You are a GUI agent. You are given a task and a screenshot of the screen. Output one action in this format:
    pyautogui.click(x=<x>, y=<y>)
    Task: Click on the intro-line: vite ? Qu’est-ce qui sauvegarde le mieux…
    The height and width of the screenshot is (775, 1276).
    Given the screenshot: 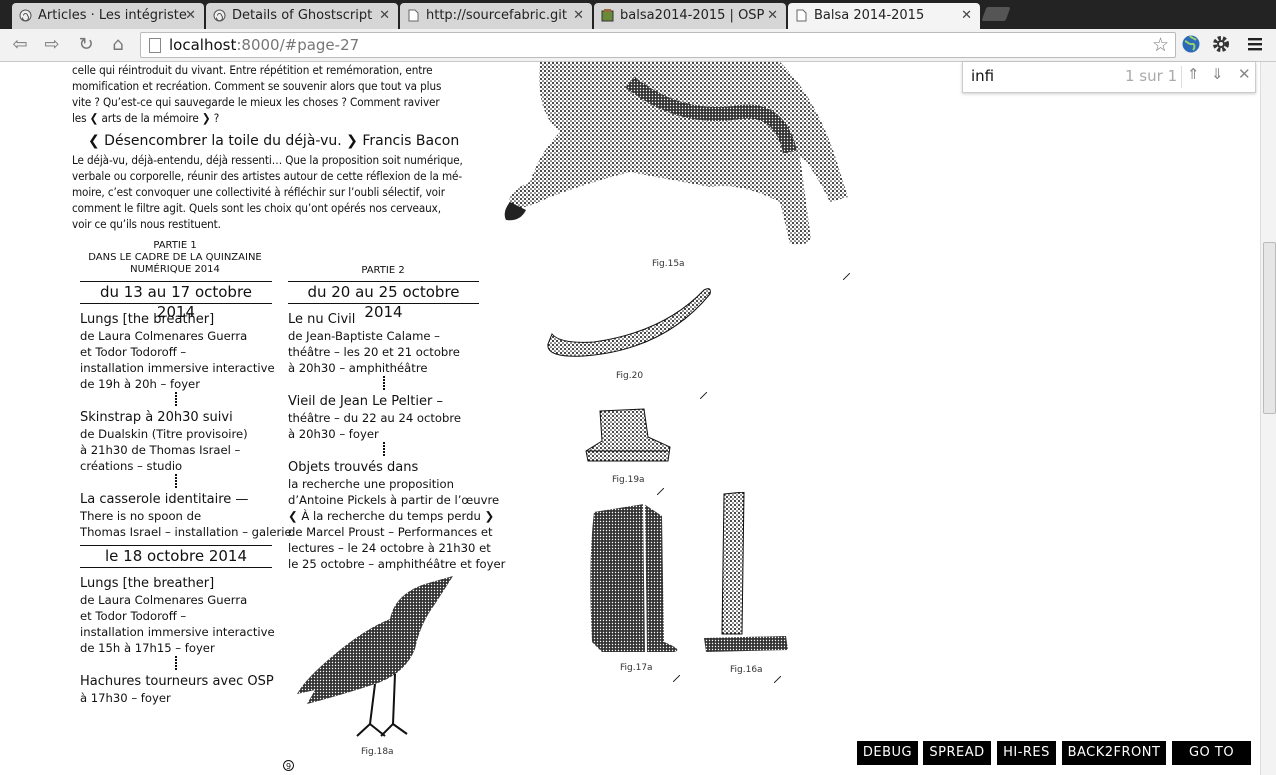 What is the action you would take?
    pyautogui.click(x=256, y=102)
    